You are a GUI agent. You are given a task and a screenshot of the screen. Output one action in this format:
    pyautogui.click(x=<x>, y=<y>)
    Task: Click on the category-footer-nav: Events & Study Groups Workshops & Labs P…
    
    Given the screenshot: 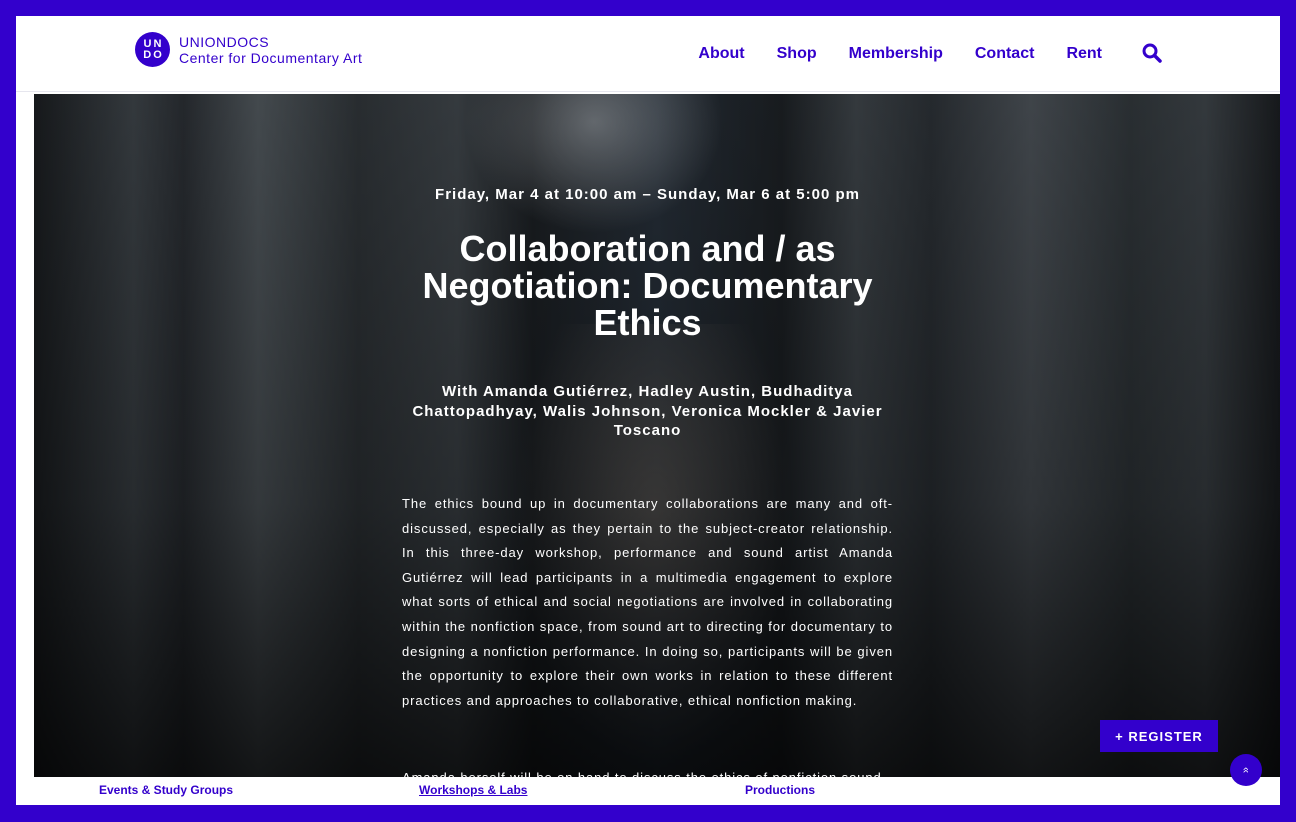 What is the action you would take?
    pyautogui.click(x=648, y=791)
    